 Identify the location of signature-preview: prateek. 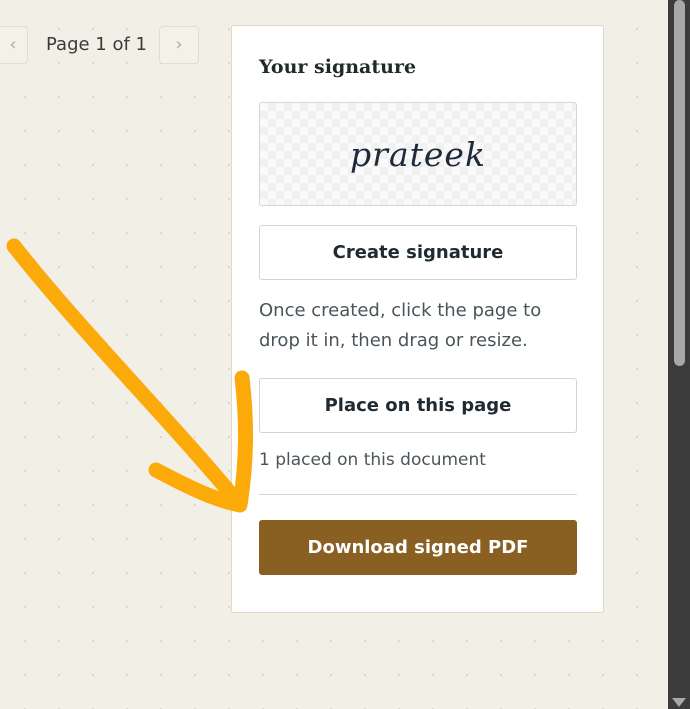
(418, 154).